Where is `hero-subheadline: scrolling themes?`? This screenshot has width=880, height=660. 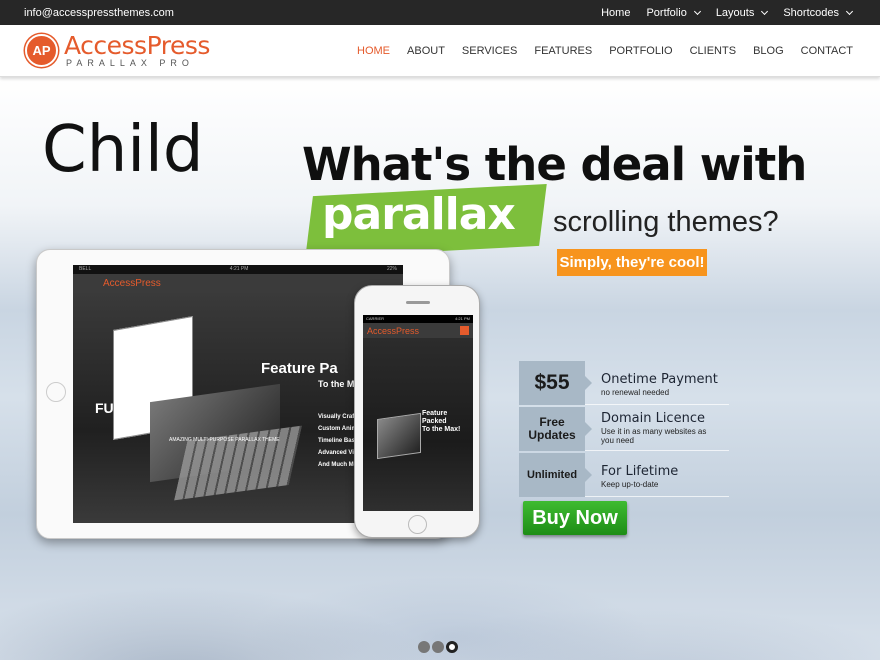 hero-subheadline: scrolling themes? is located at coordinates (666, 222).